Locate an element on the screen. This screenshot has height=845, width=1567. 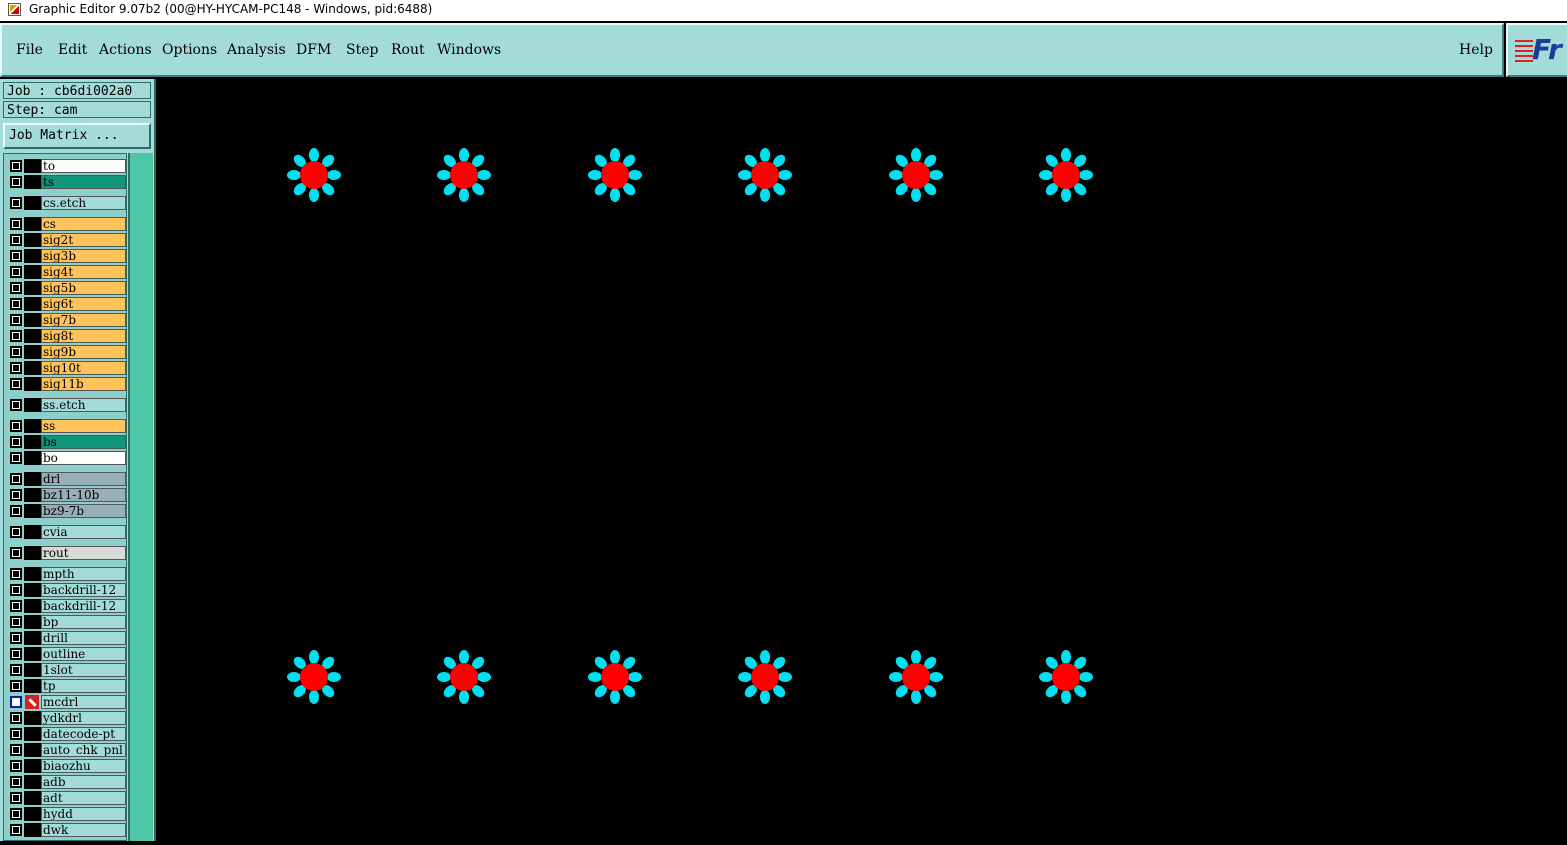
layer-row: datecode-pt is located at coordinates (66, 734).